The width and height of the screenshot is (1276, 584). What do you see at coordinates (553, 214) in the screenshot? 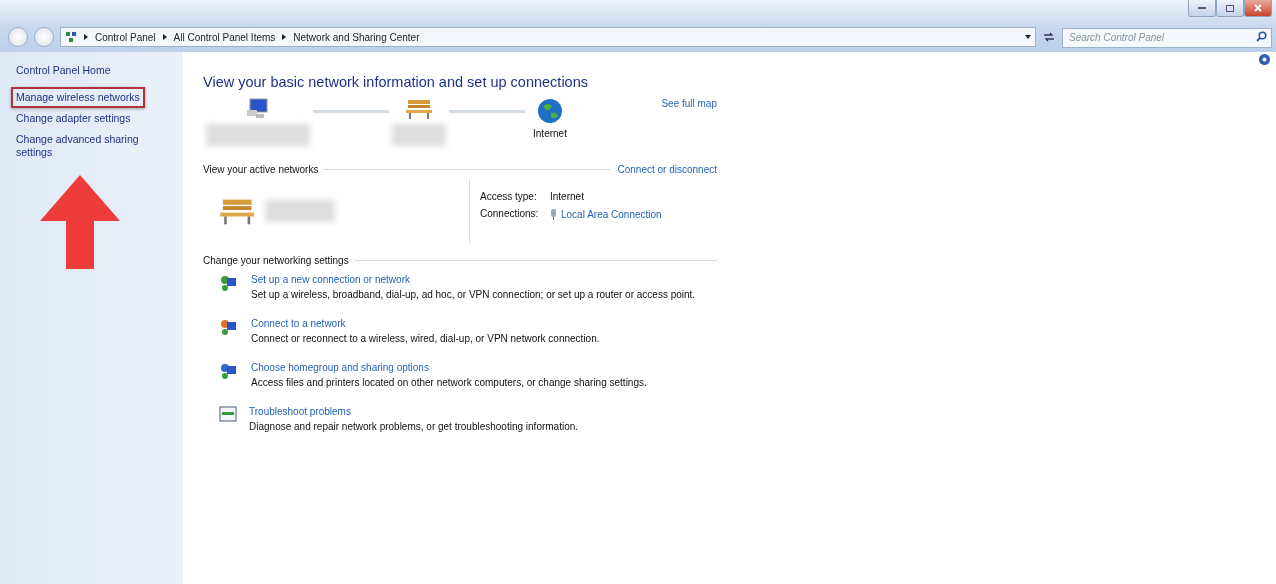
I see `connection-icon` at bounding box center [553, 214].